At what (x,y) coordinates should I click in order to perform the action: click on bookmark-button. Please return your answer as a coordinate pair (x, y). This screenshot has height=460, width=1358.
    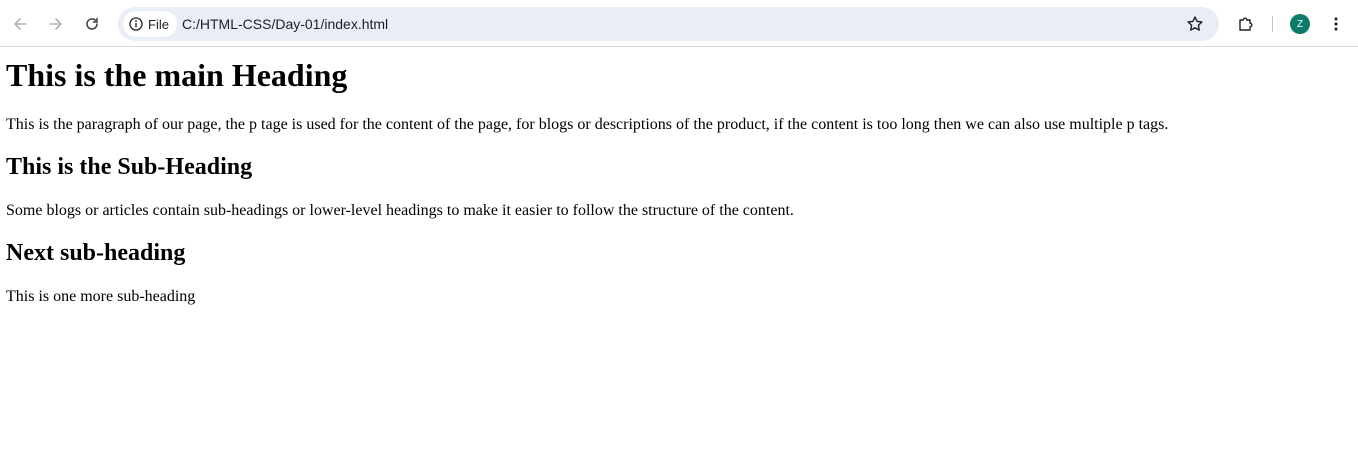
    Looking at the image, I should click on (1195, 24).